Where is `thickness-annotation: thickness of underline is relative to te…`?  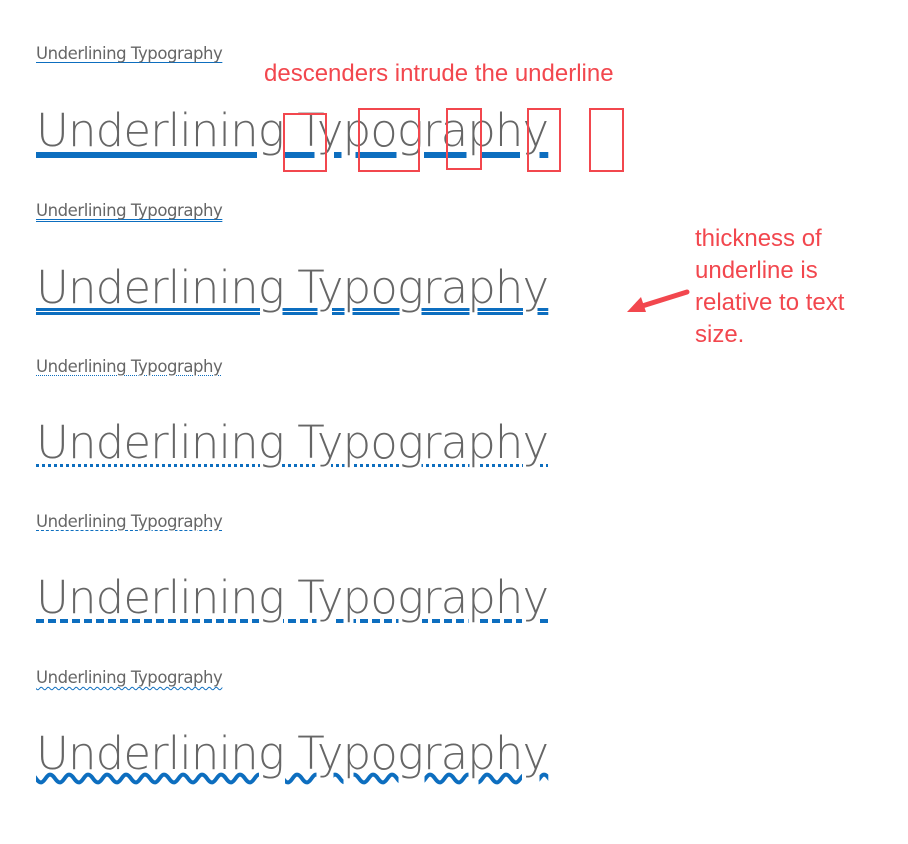
thickness-annotation: thickness of underline is relative to te… is located at coordinates (769, 287).